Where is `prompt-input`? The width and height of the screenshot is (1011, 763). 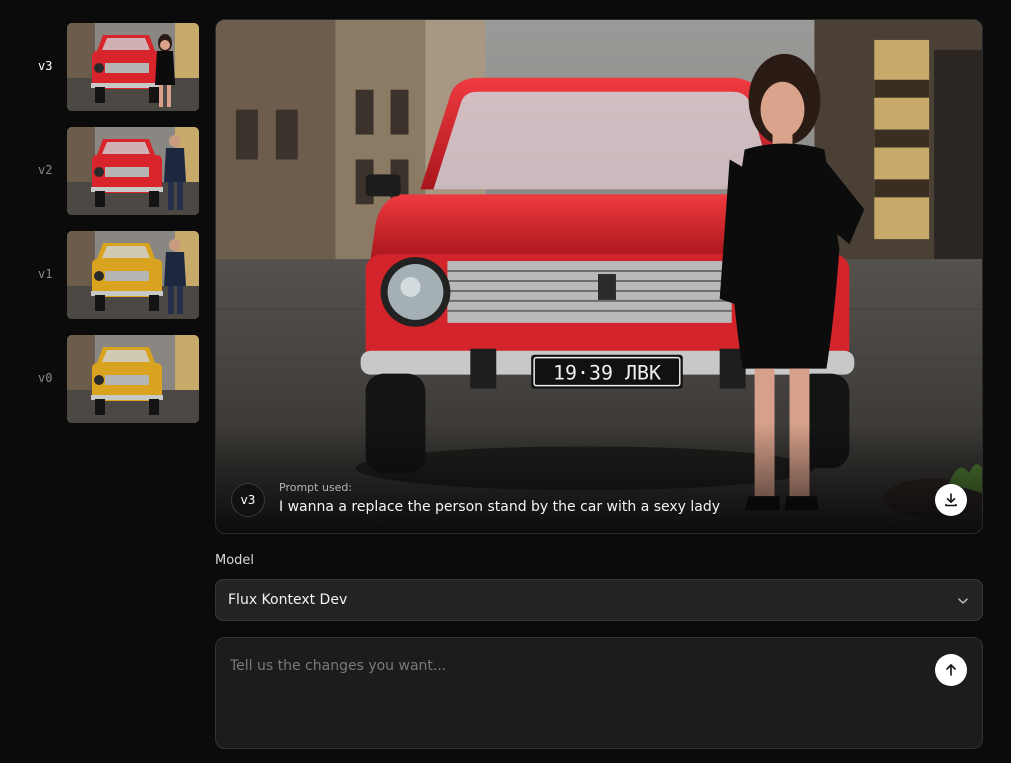 prompt-input is located at coordinates (580, 698).